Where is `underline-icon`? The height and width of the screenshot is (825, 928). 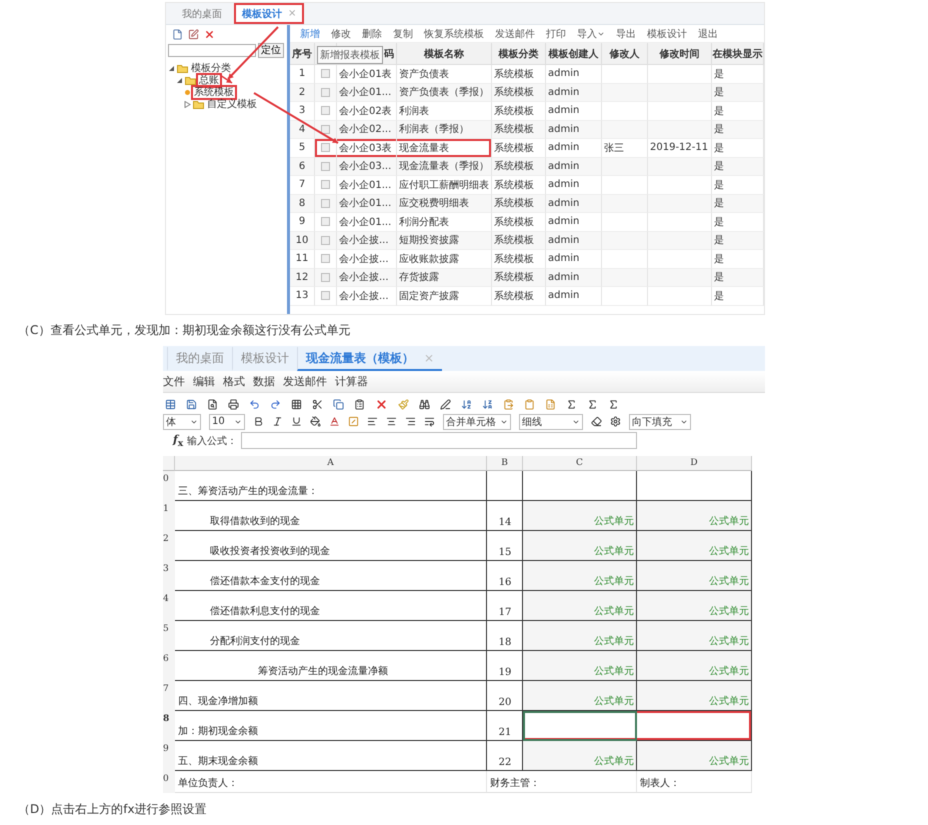 underline-icon is located at coordinates (296, 422).